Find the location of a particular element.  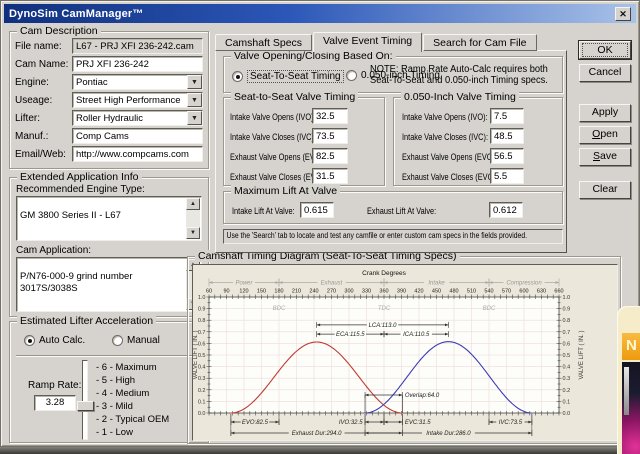

clear-button: Clear is located at coordinates (605, 190).